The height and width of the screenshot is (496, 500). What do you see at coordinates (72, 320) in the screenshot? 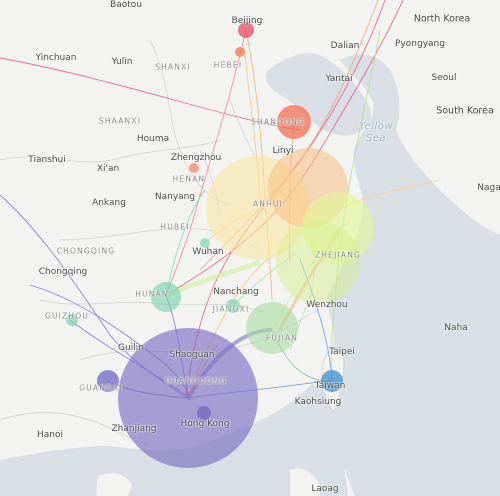
I see `bubble-guizhou` at bounding box center [72, 320].